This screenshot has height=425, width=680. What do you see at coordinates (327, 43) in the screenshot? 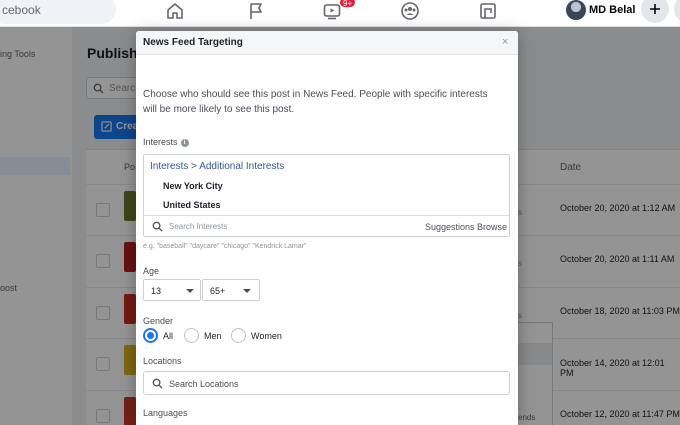
I see `dialog-header: News Feed Targeting ×` at bounding box center [327, 43].